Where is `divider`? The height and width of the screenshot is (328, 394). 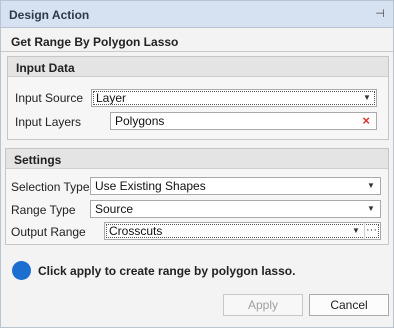
divider is located at coordinates (197, 51).